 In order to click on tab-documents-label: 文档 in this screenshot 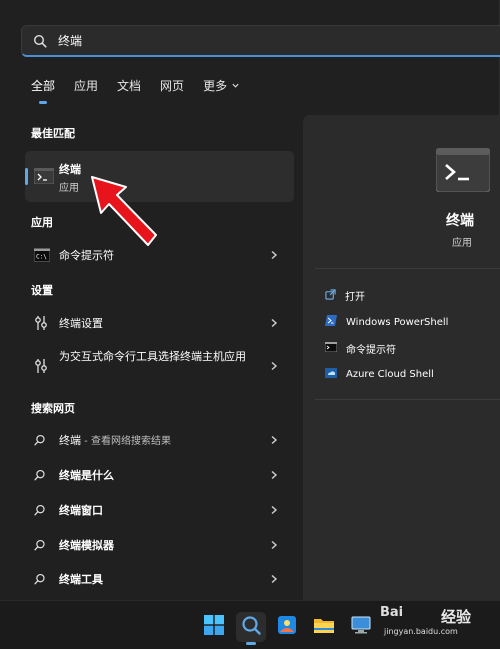, I will do `click(129, 86)`.